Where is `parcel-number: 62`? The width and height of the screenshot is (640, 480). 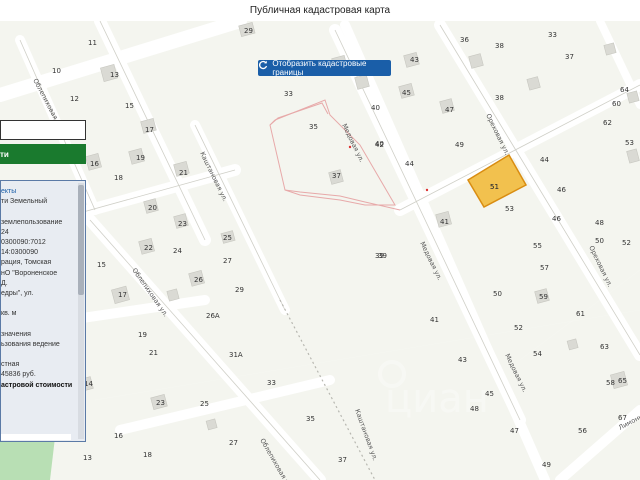
parcel-number: 62 is located at coordinates (607, 123).